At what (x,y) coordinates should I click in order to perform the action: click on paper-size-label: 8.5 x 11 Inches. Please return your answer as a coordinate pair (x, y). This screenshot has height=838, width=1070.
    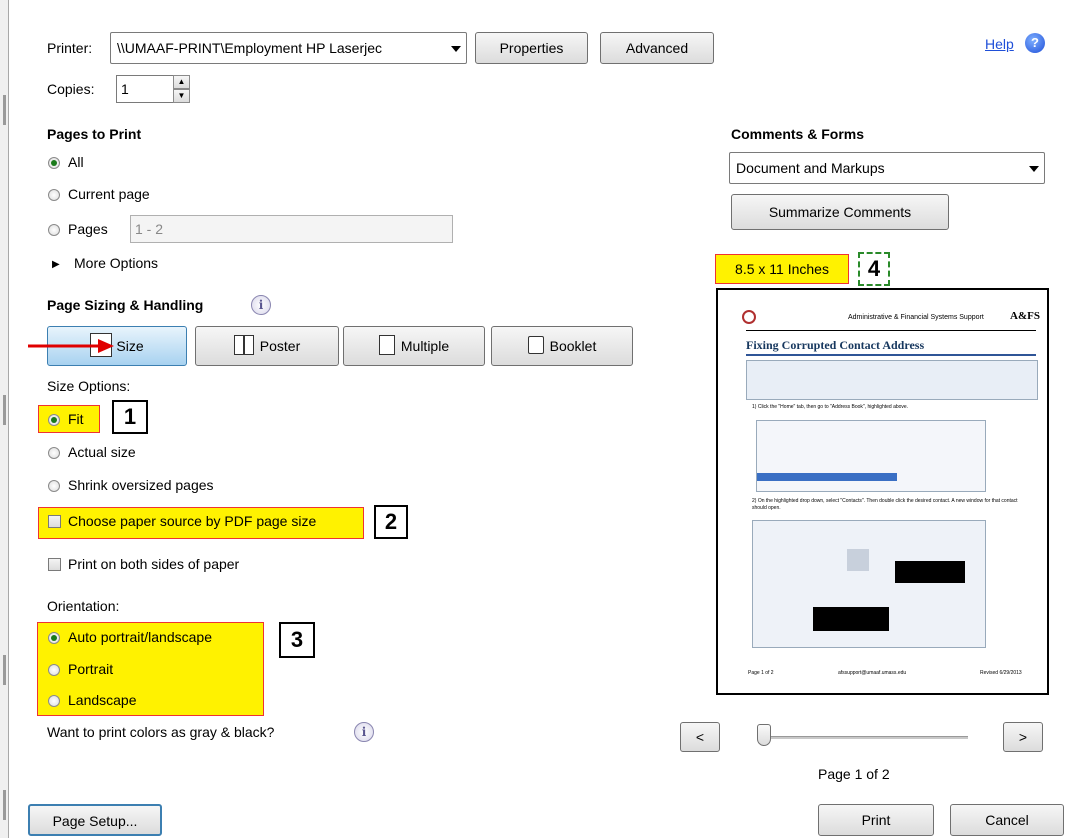
    Looking at the image, I should click on (782, 269).